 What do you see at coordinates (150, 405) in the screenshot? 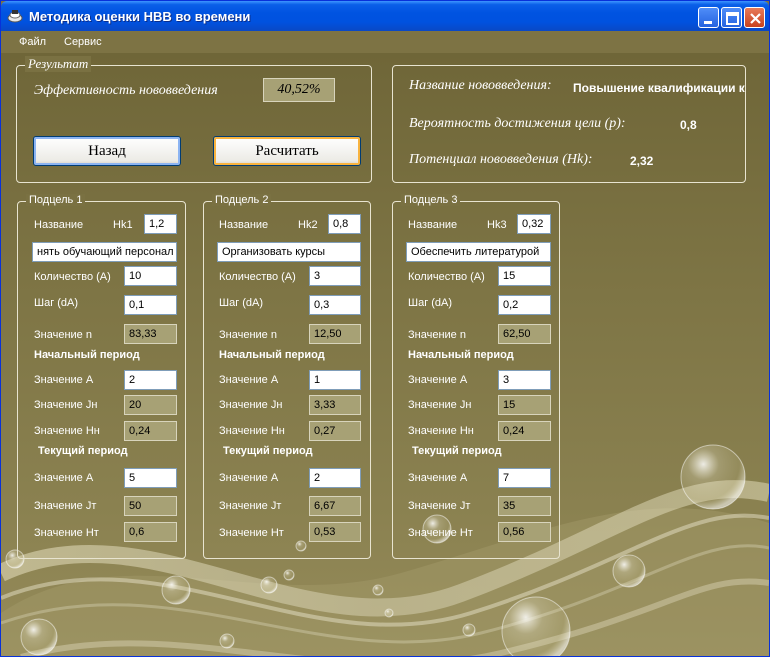
I see `subgoal-1-jn-value: 20` at bounding box center [150, 405].